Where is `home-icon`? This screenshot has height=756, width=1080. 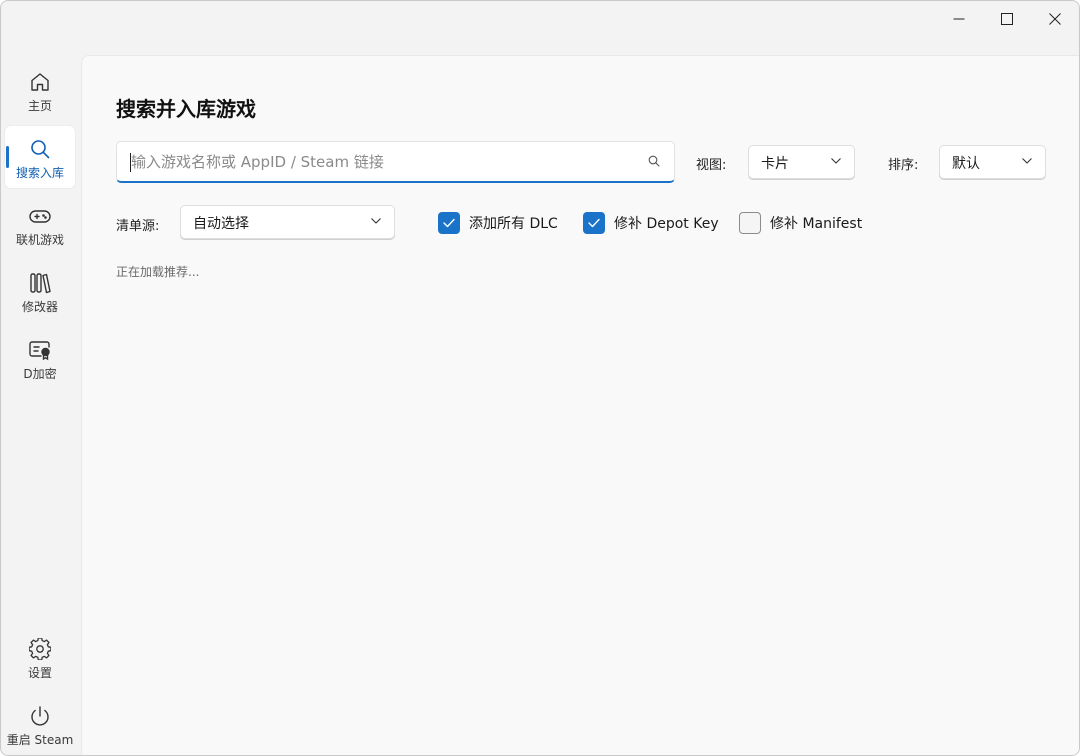 home-icon is located at coordinates (40, 82).